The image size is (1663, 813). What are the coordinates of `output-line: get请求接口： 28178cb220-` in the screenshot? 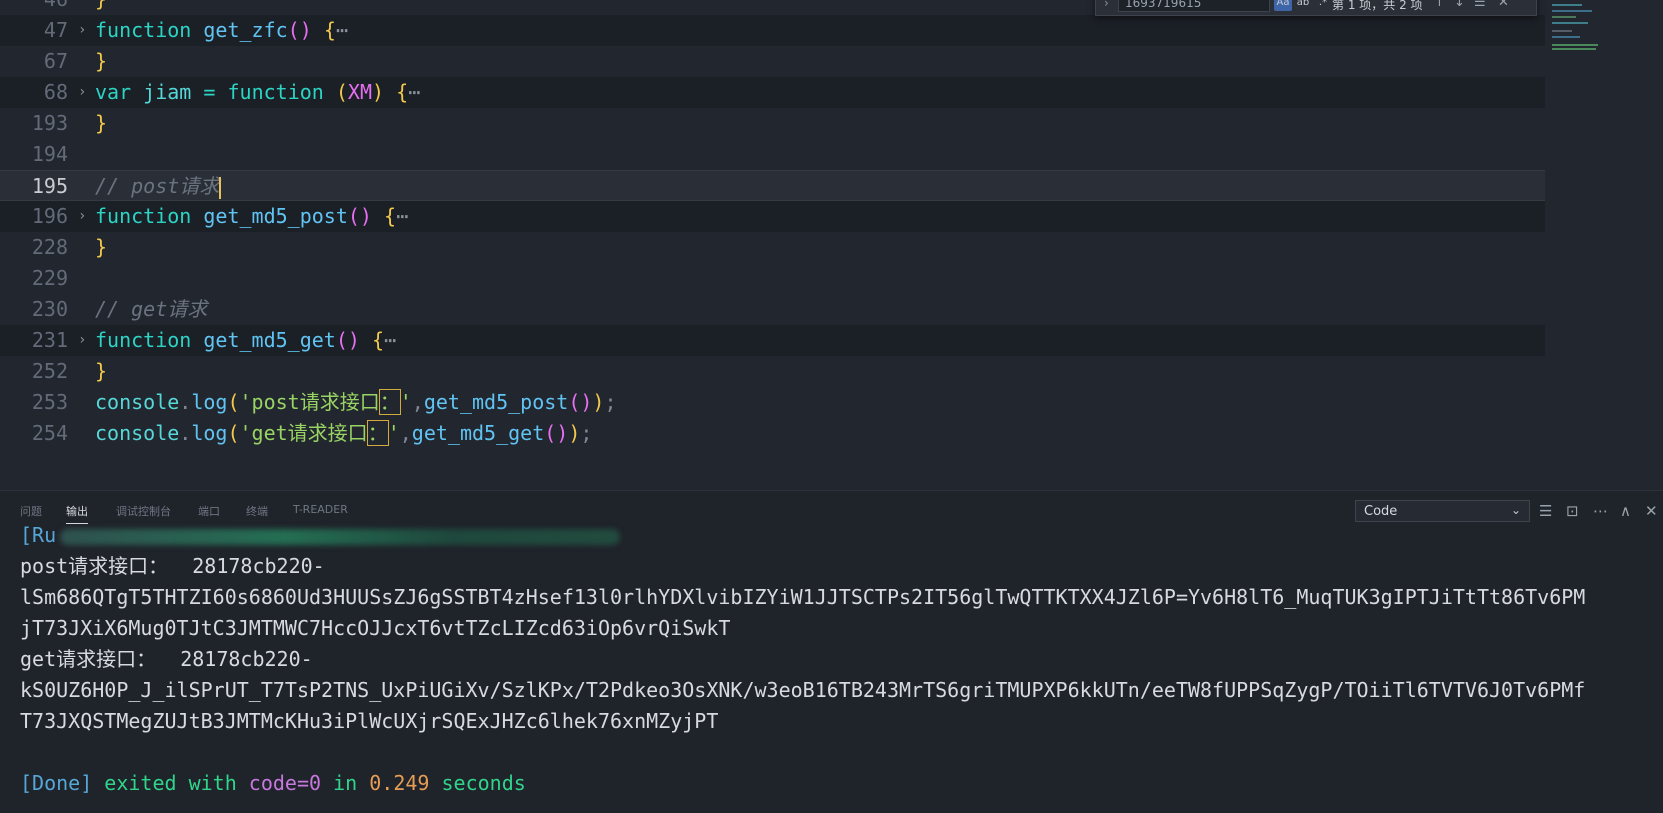 It's located at (166, 659).